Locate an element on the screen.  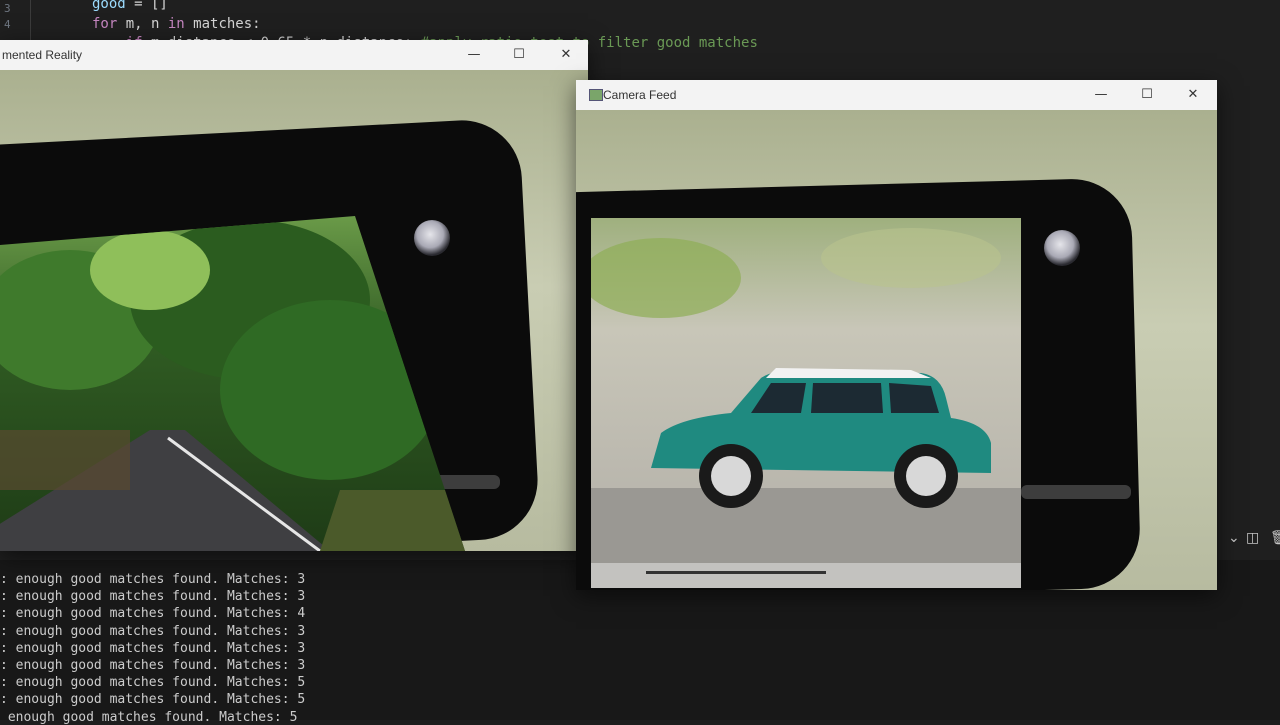
app-icon is located at coordinates (596, 95).